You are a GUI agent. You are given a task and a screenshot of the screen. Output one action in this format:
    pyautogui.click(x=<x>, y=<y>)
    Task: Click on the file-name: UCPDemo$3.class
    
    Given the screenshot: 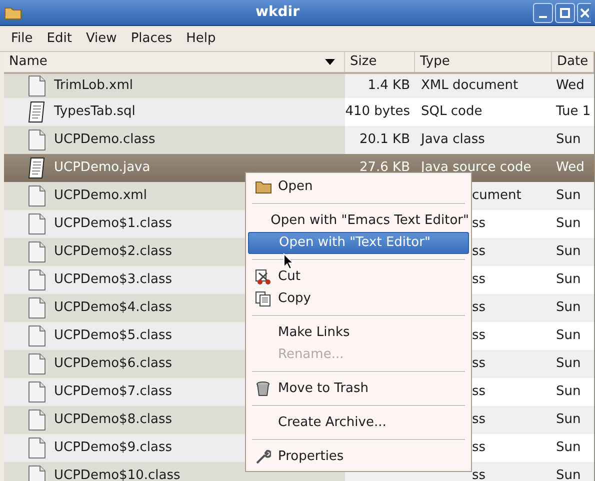 What is the action you would take?
    pyautogui.click(x=113, y=280)
    